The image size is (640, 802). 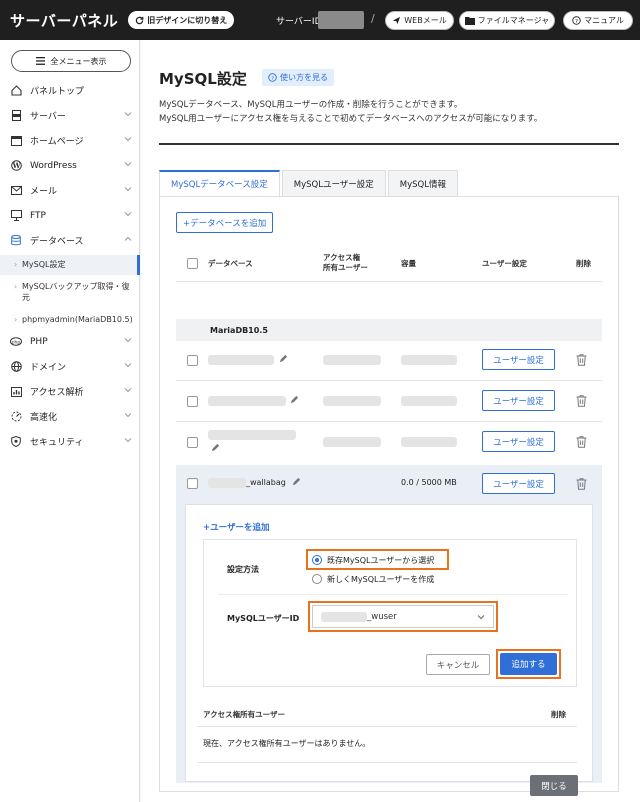 I want to click on close-button: 閉じる, so click(x=554, y=785).